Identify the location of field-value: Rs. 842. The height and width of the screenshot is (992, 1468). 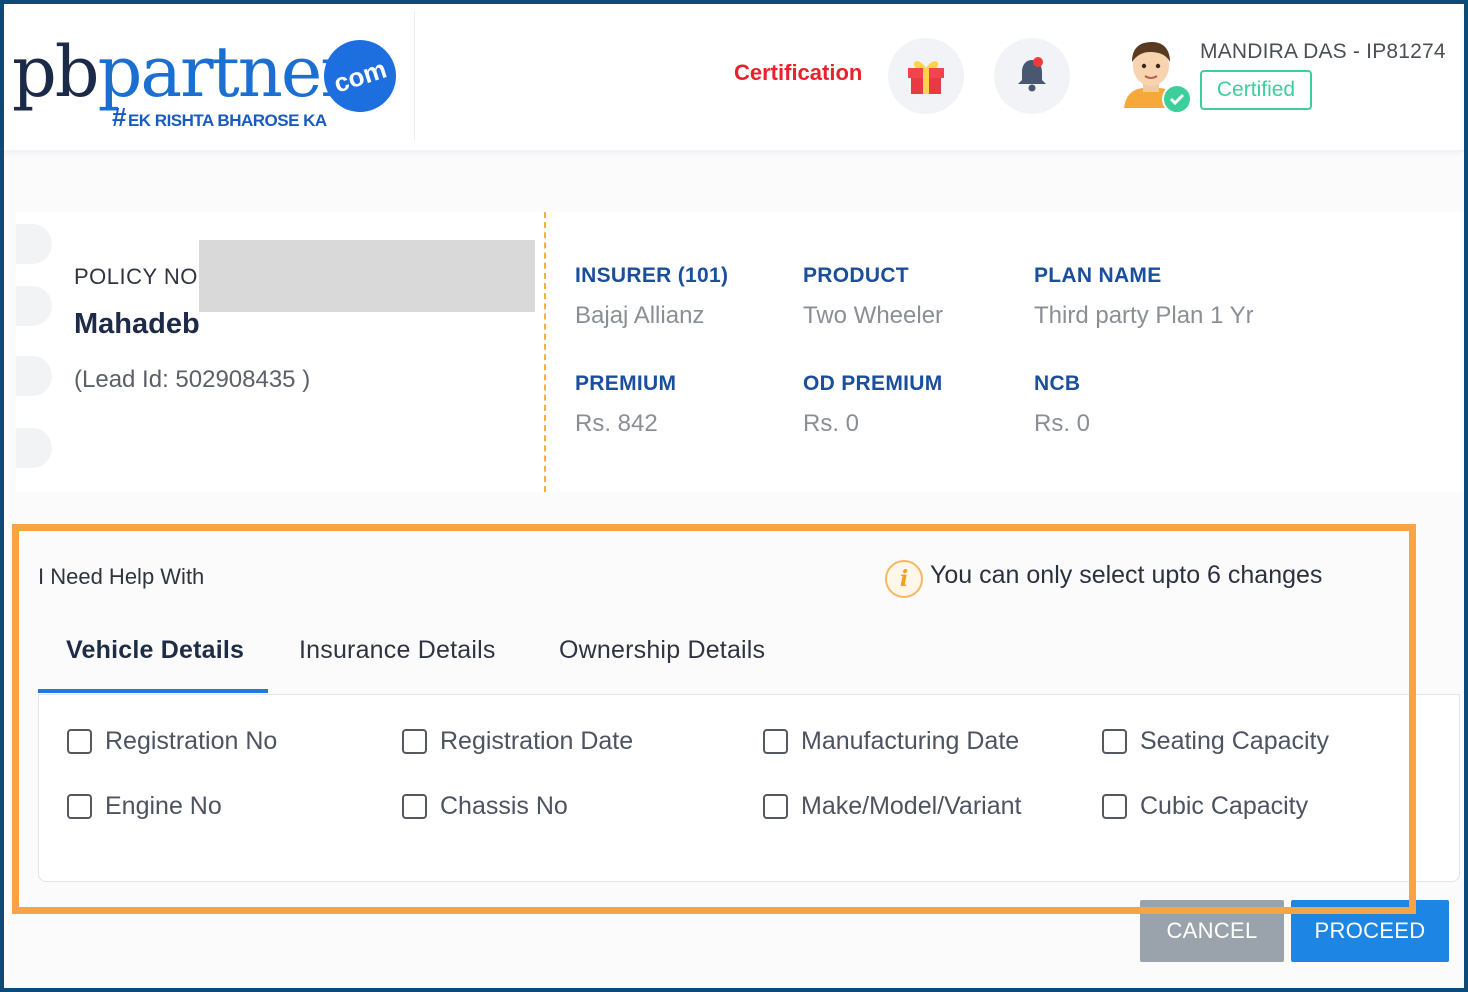
(616, 423).